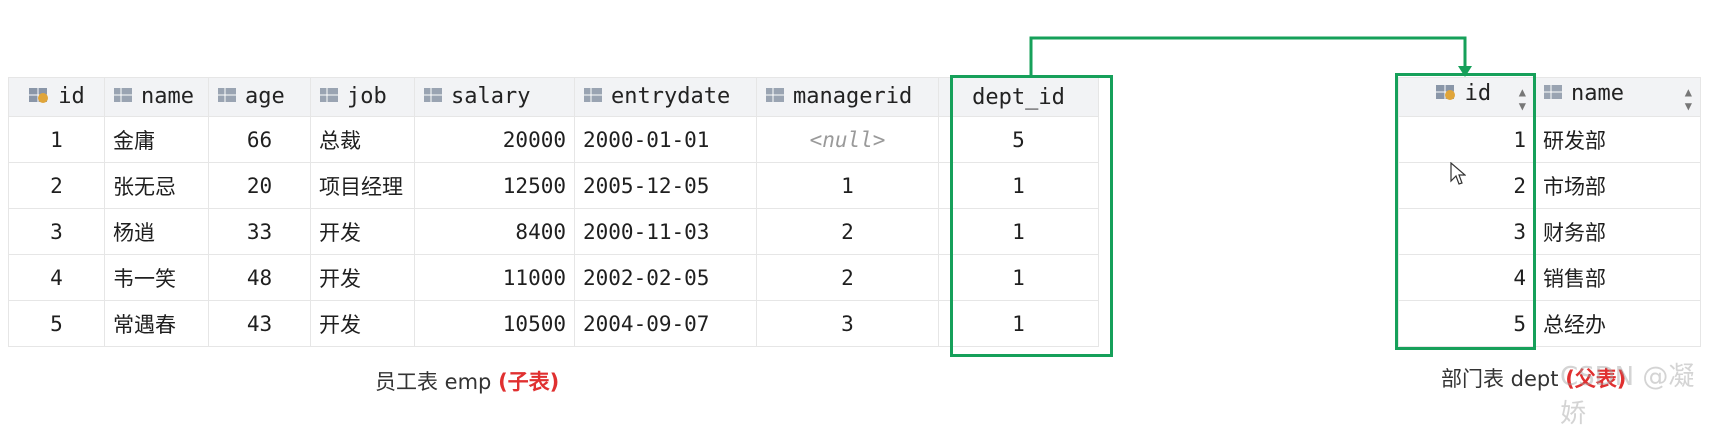 The image size is (1710, 430). I want to click on watermark: CSDN @凝娇, so click(1627, 395).